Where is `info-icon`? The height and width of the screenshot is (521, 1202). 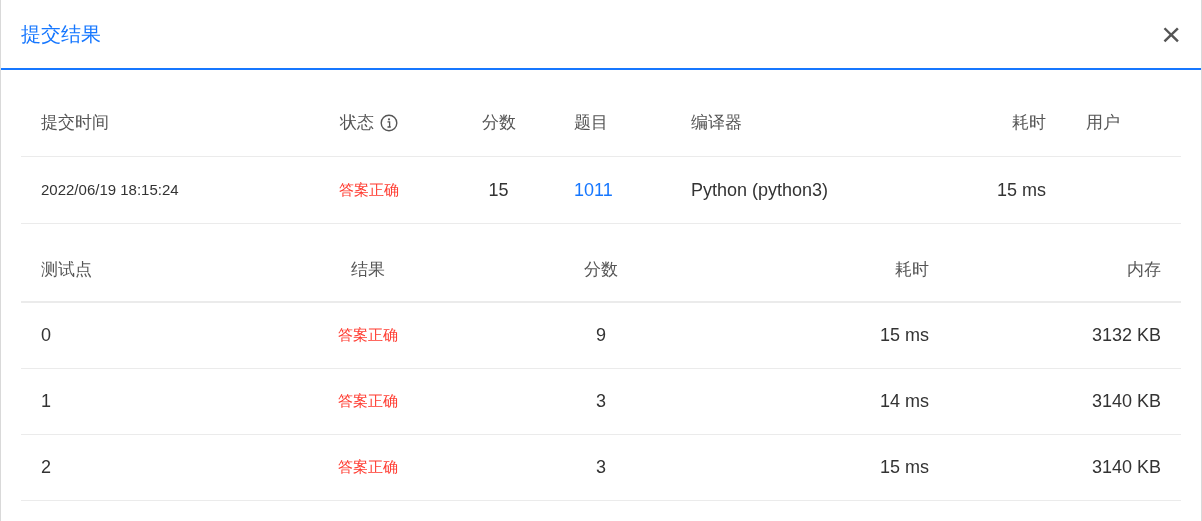 info-icon is located at coordinates (388, 123).